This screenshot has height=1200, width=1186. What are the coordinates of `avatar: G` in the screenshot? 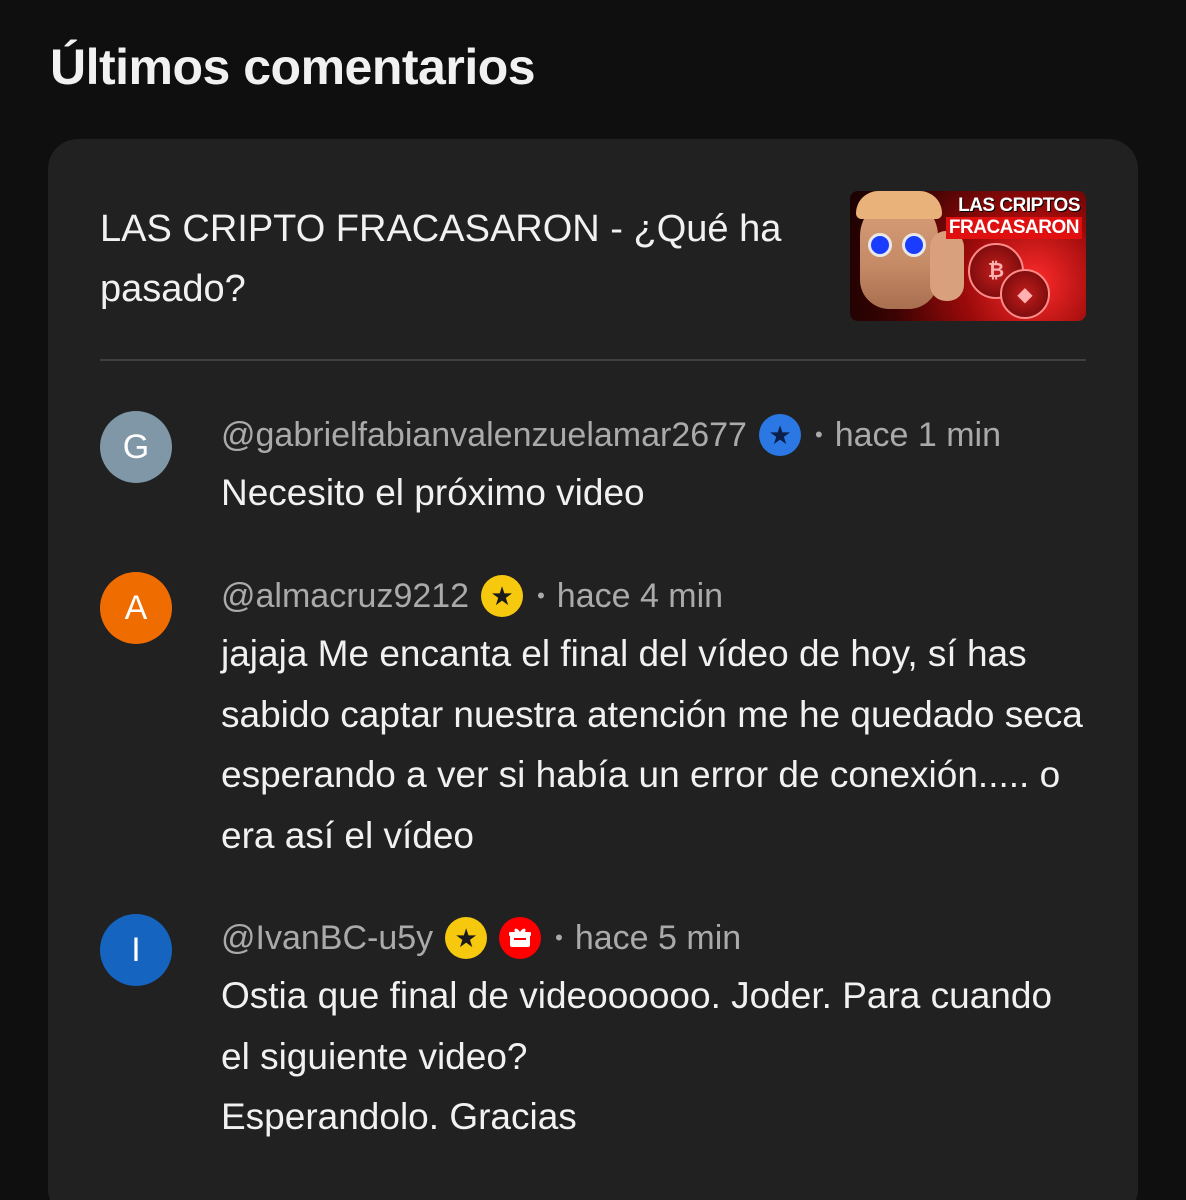 It's located at (136, 447).